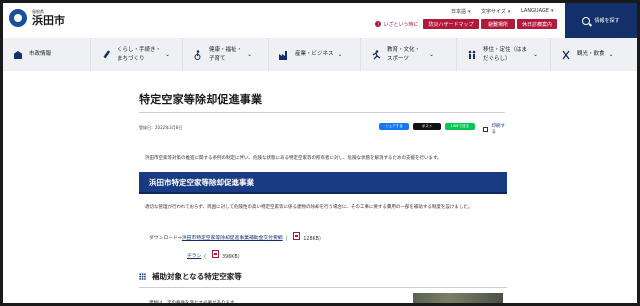 The width and height of the screenshot is (640, 306). What do you see at coordinates (197, 54) in the screenshot?
I see `wheelchair-icon` at bounding box center [197, 54].